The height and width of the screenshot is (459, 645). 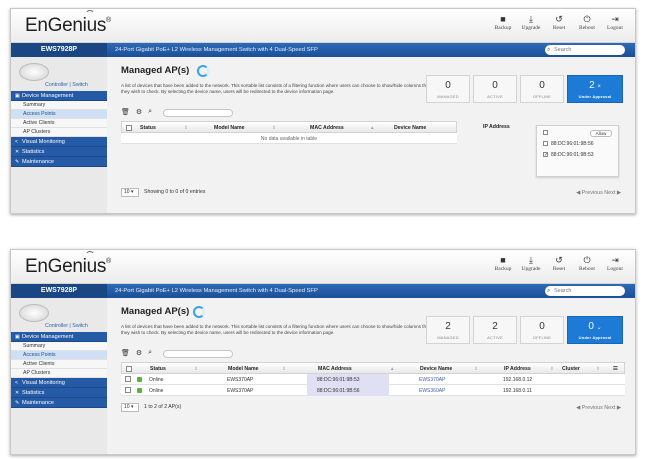 I want to click on col-cluster: Cluster, so click(x=571, y=369).